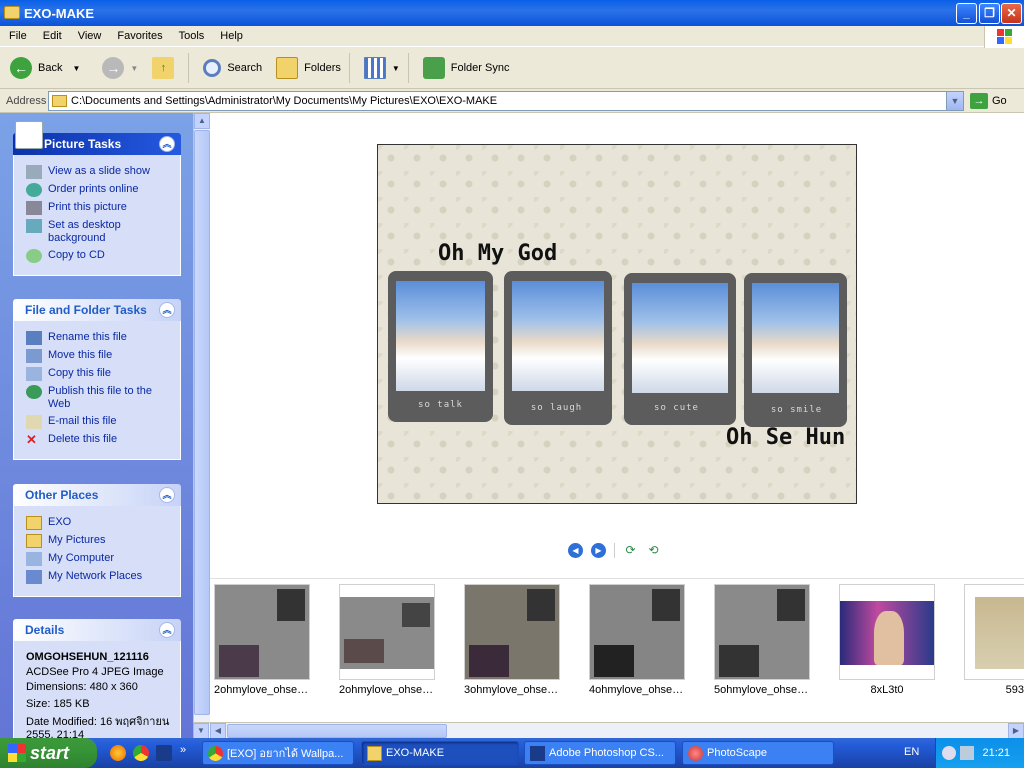  I want to click on start-button: start, so click(48, 753).